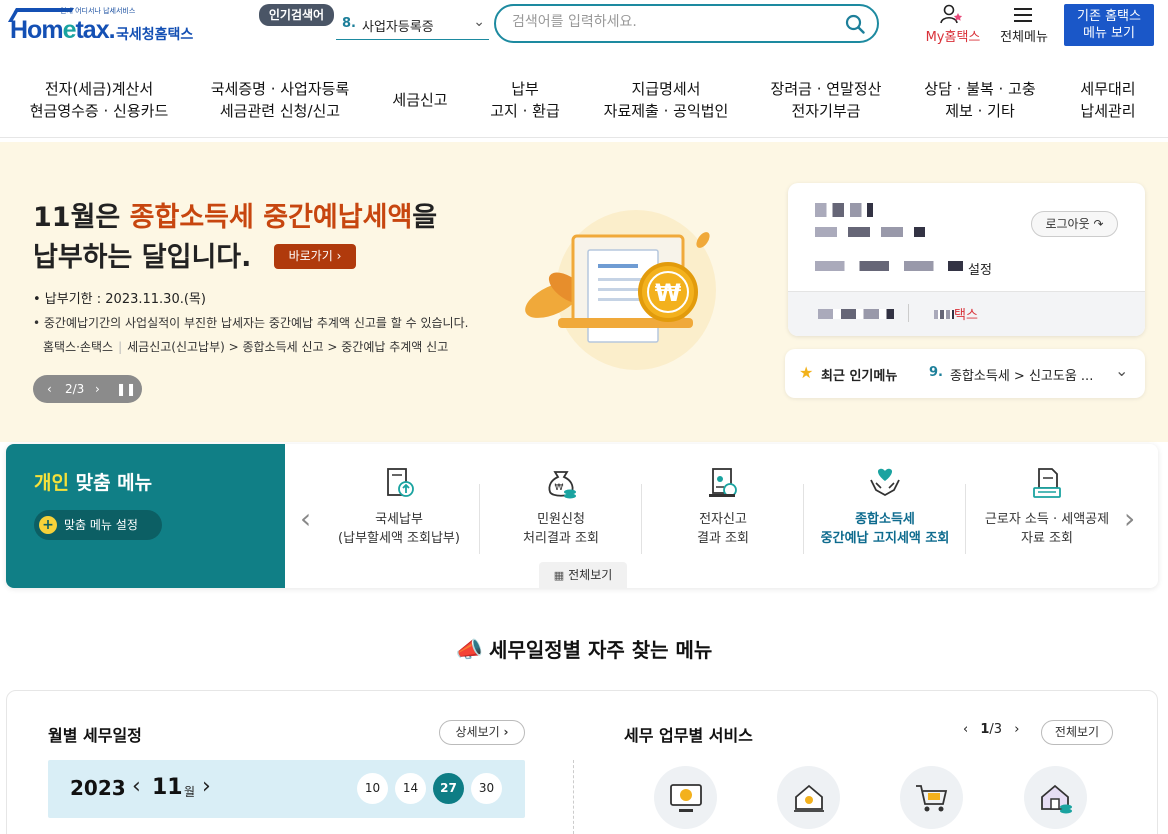  I want to click on search-input, so click(672, 22).